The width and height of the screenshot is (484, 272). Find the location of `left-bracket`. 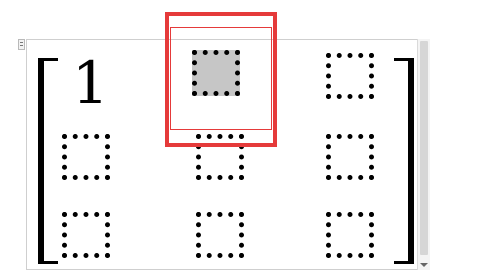

left-bracket is located at coordinates (48, 161).